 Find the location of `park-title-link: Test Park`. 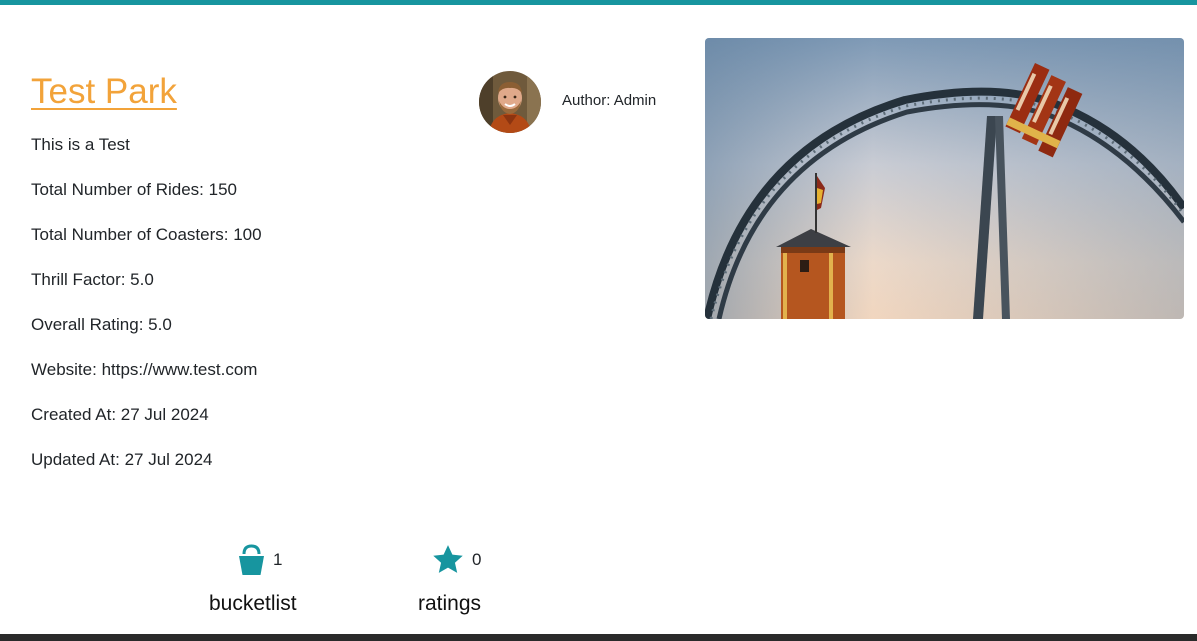

park-title-link: Test Park is located at coordinates (104, 92).